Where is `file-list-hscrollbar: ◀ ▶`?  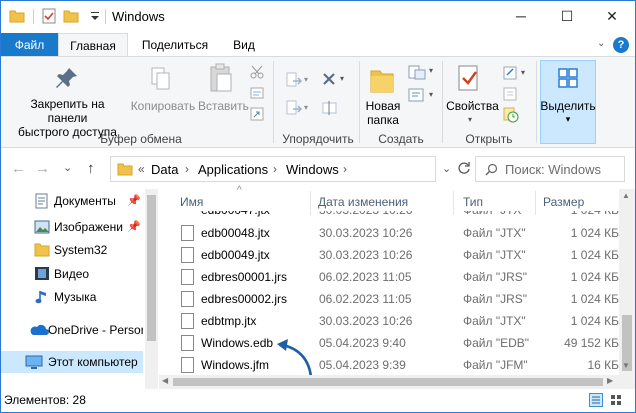
file-list-hscrollbar: ◀ ▶ is located at coordinates (389, 382).